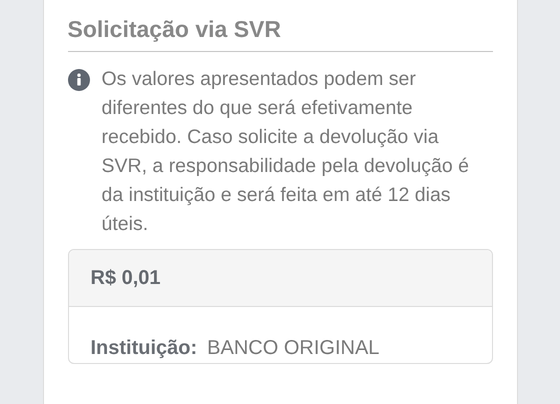  What do you see at coordinates (175, 29) in the screenshot?
I see `section-title: Solicitação via SVR` at bounding box center [175, 29].